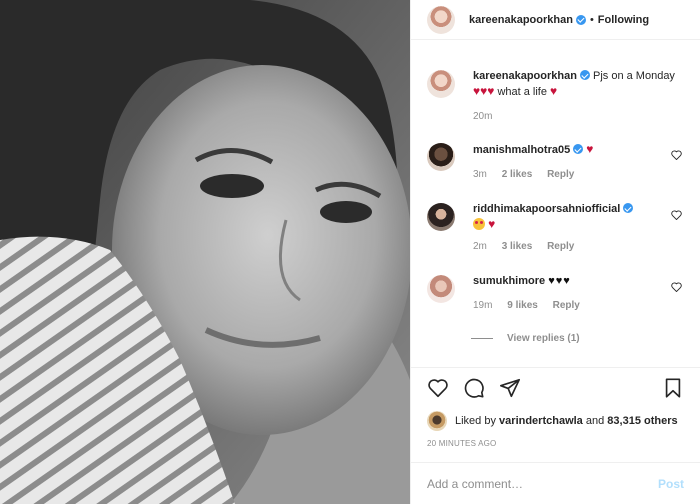  I want to click on black-heart-emoji-icon: ♥♥♥, so click(559, 281).